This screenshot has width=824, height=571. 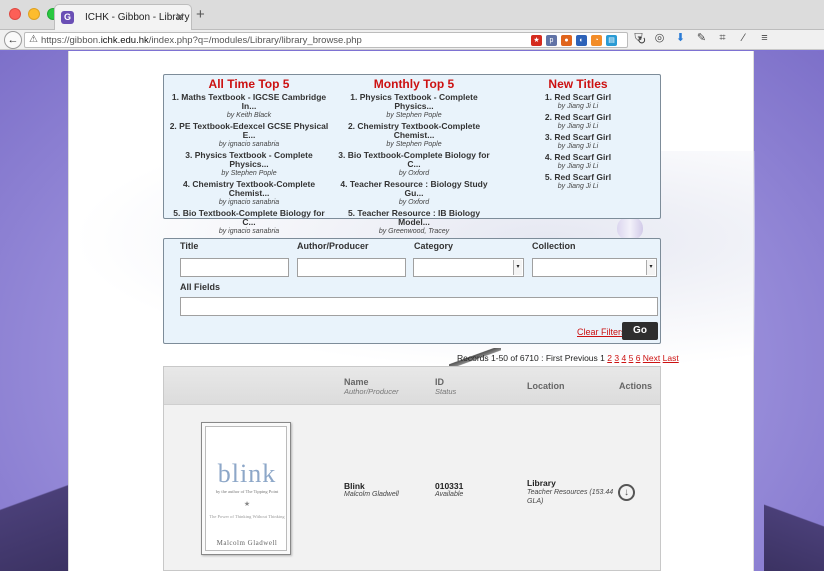 I want to click on book-name: Blink, so click(x=354, y=486).